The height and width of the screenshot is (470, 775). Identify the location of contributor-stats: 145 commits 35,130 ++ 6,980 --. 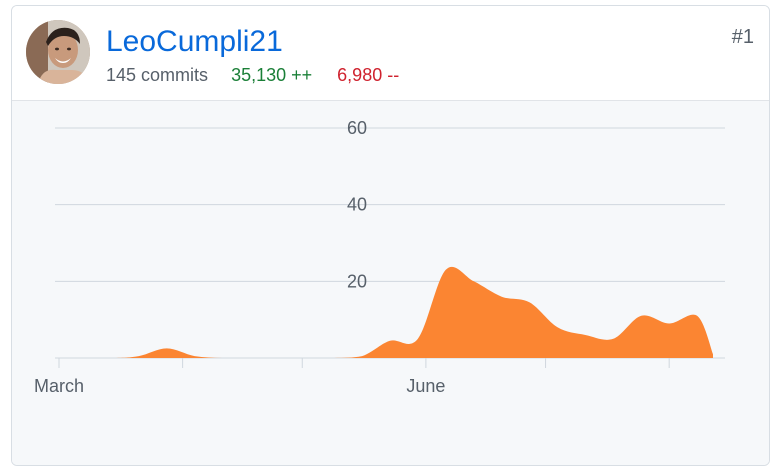
(252, 75).